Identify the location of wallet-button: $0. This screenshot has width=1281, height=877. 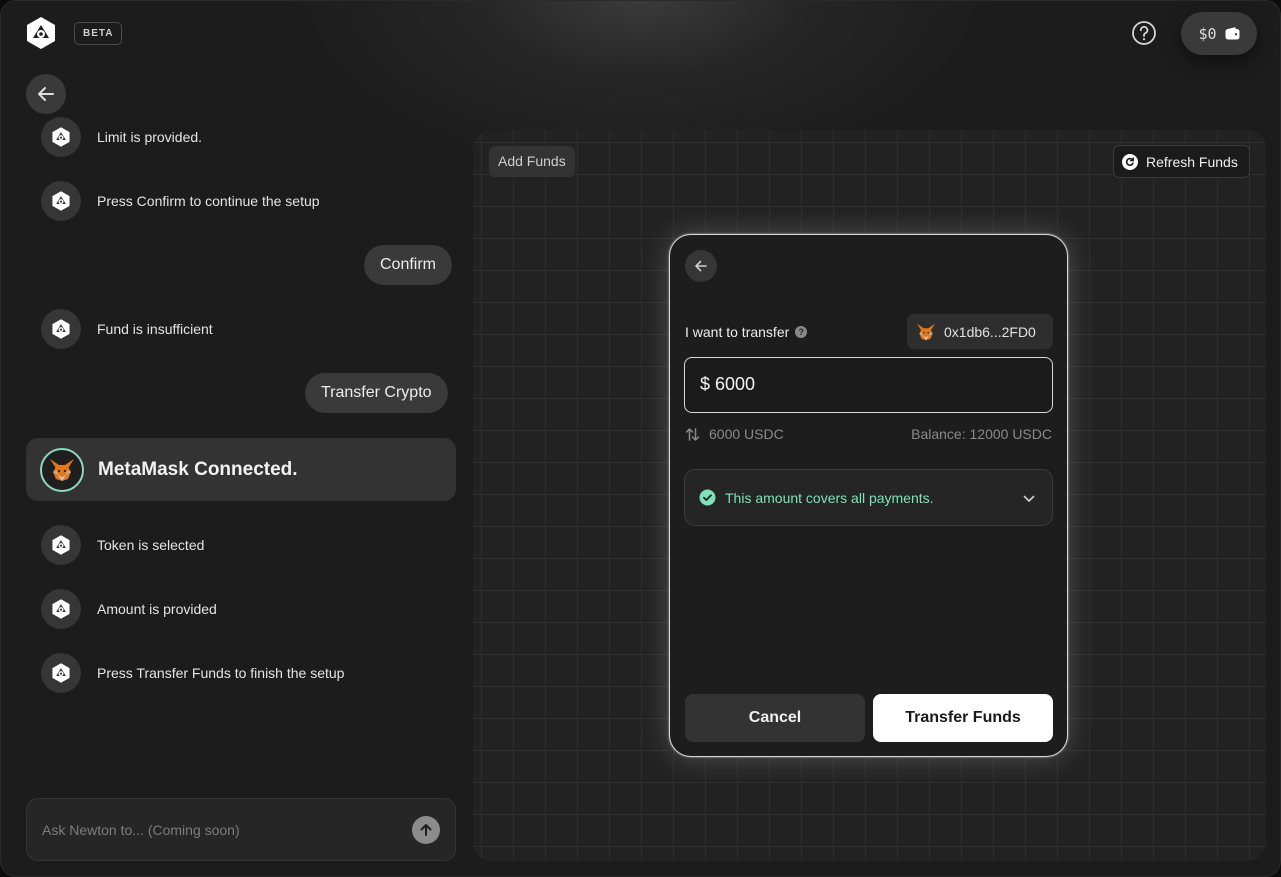
(1219, 33).